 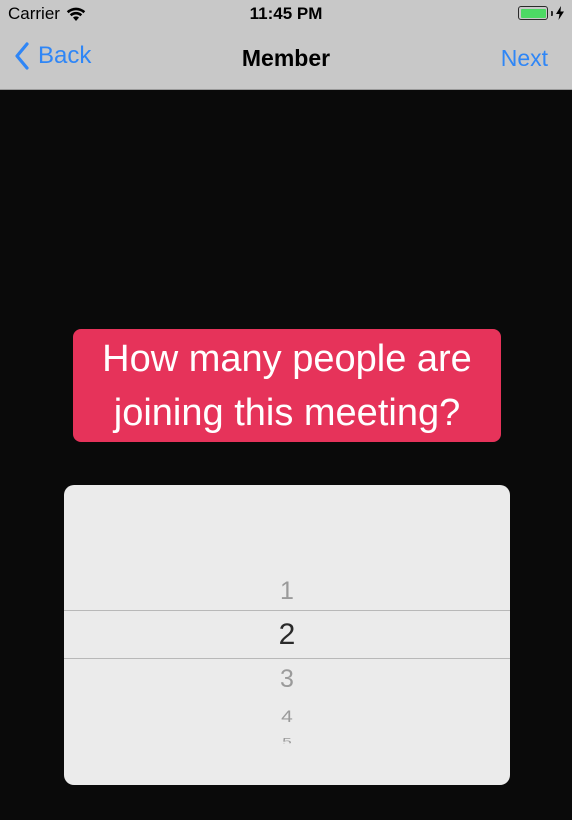 I want to click on chevron-left-icon, so click(x=22, y=56).